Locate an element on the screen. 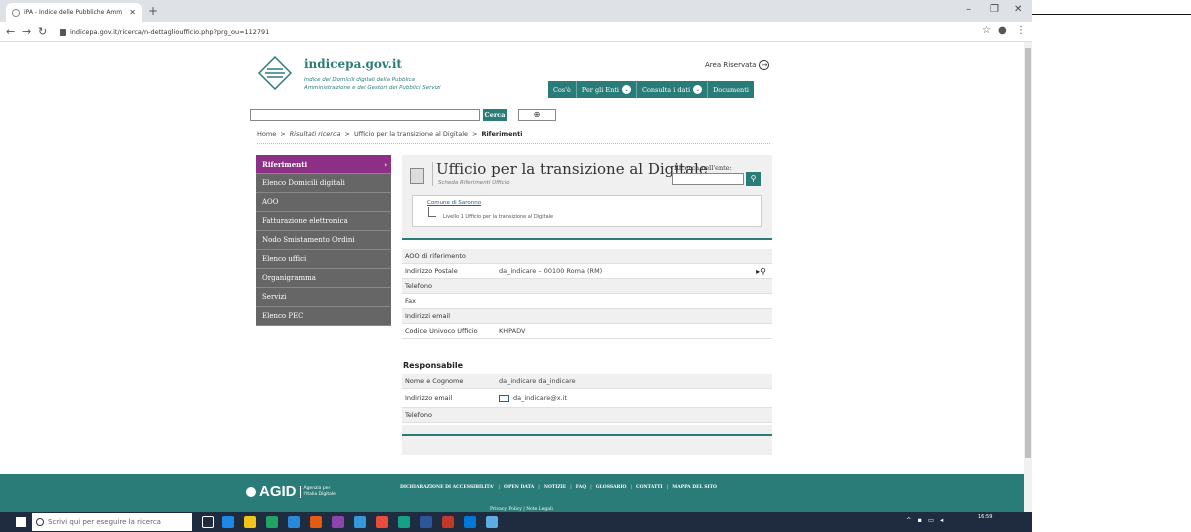 Image resolution: width=1191 pixels, height=532 pixels. sidebar-item-organigramma: Organigramma is located at coordinates (323, 278).